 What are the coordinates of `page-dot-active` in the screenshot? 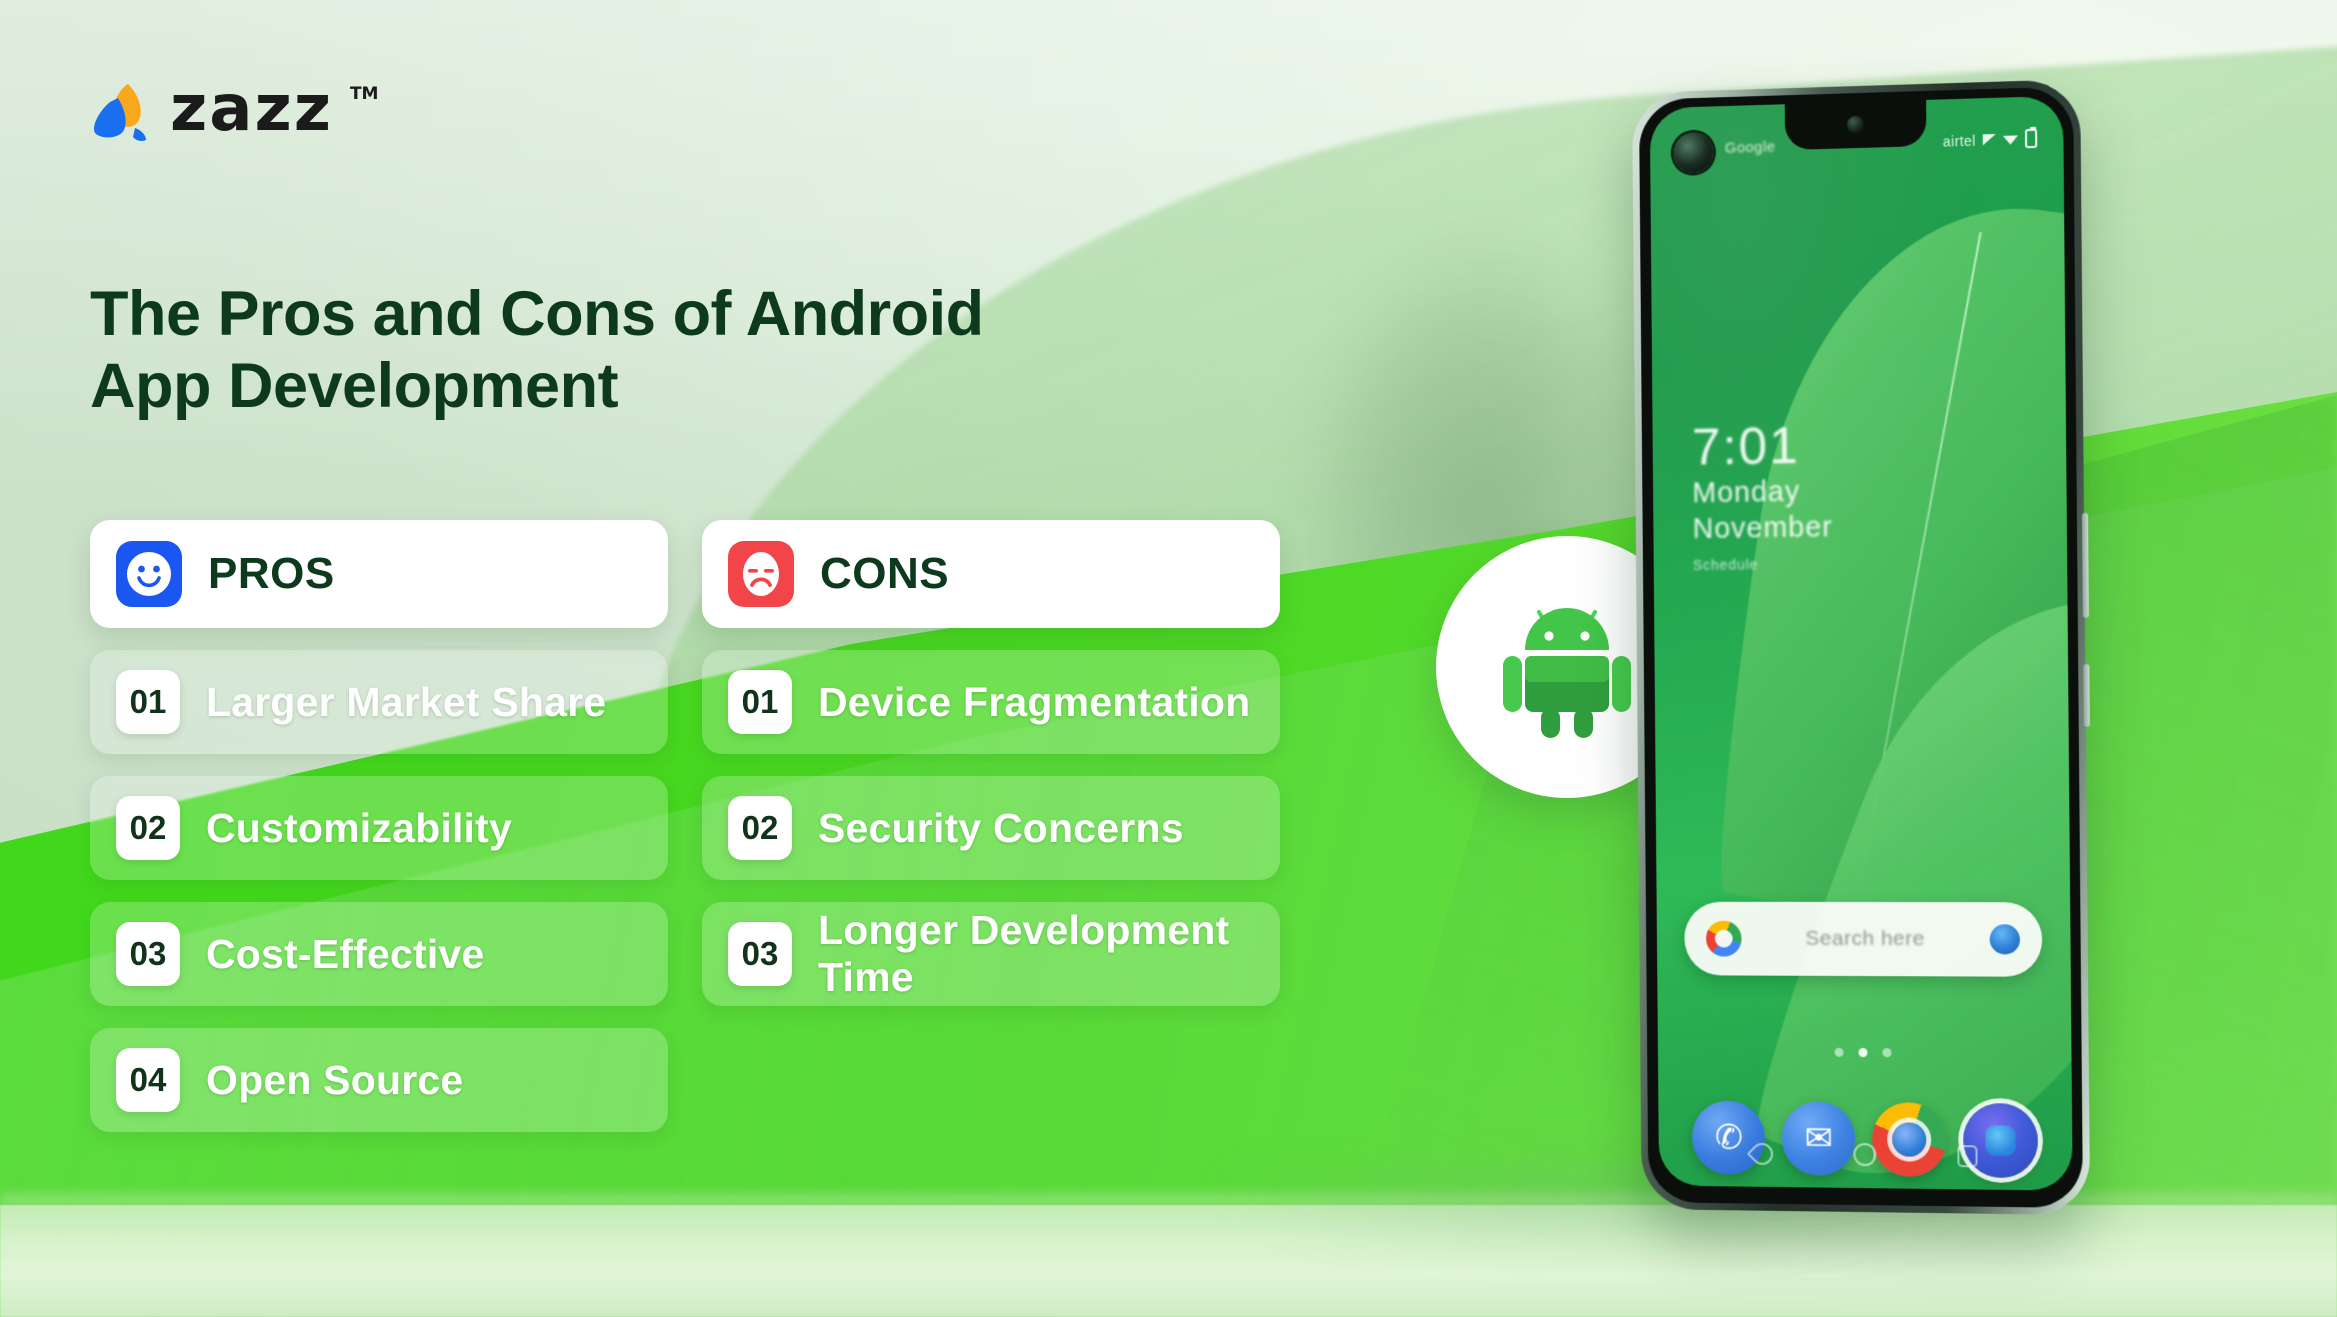 It's located at (1863, 1053).